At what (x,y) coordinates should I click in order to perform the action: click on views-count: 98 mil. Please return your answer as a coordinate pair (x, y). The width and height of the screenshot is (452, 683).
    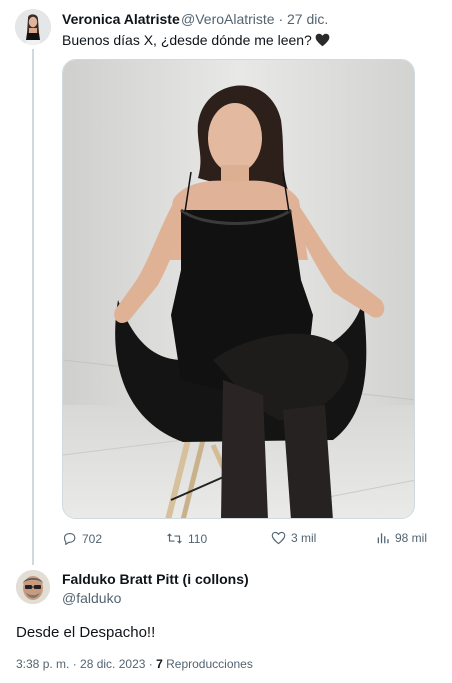
    Looking at the image, I should click on (411, 538).